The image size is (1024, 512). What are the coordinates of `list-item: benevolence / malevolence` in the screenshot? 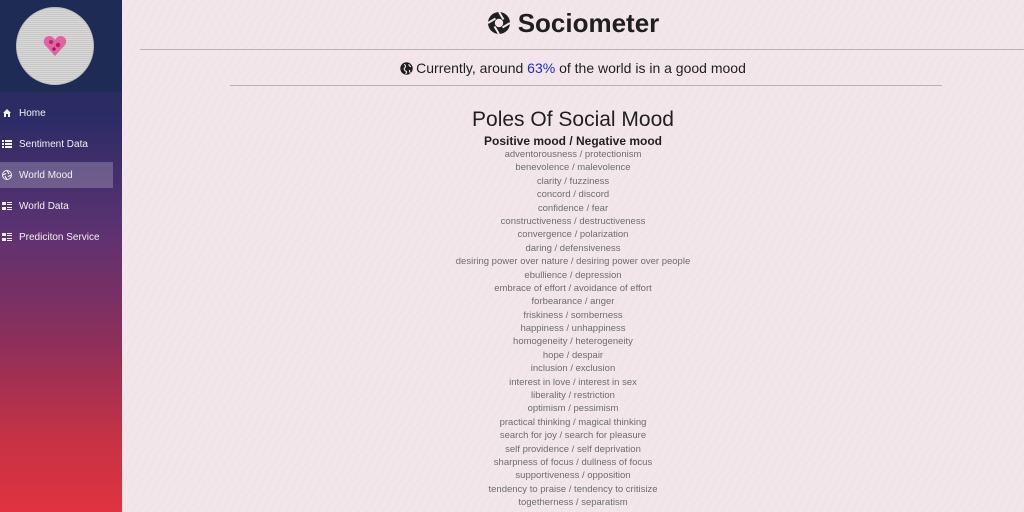 It's located at (573, 168).